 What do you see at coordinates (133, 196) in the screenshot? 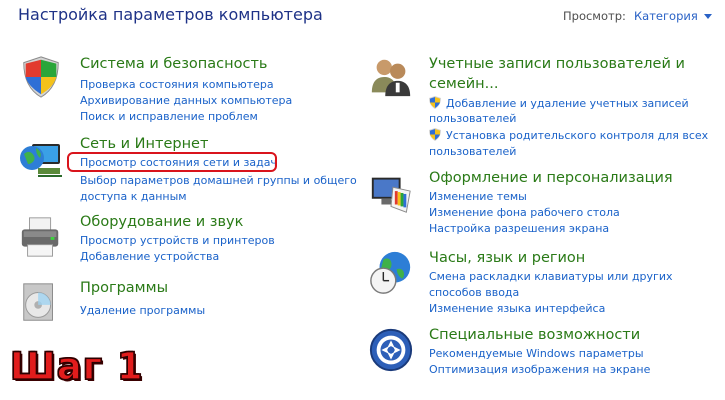
I see `link-sharing-access: доступа к данным` at bounding box center [133, 196].